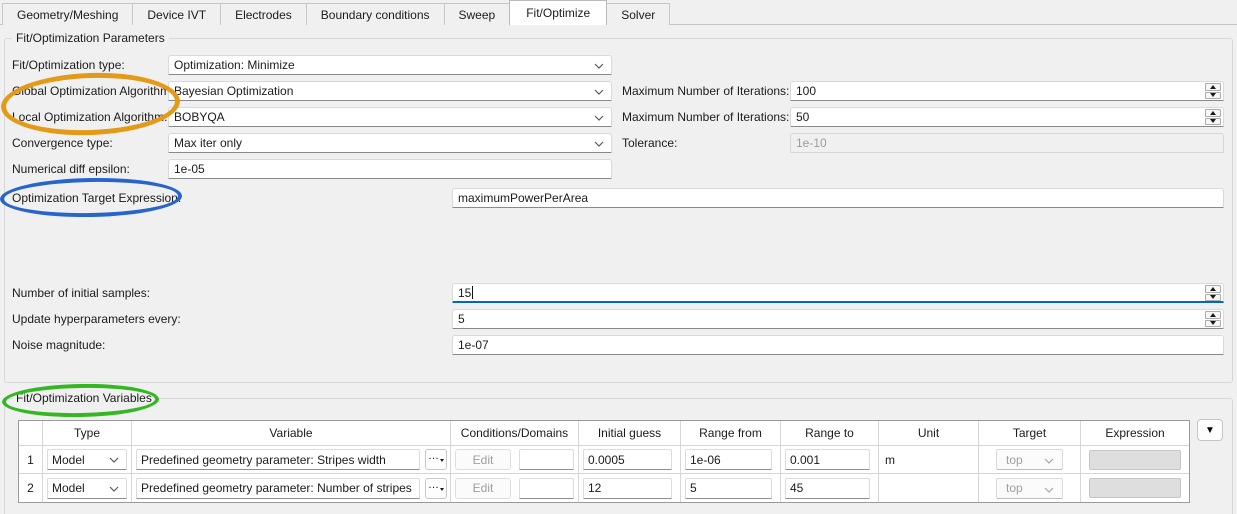 The width and height of the screenshot is (1237, 514). Describe the element at coordinates (1007, 143) in the screenshot. I see `tolerance-field: 1e-10` at that location.